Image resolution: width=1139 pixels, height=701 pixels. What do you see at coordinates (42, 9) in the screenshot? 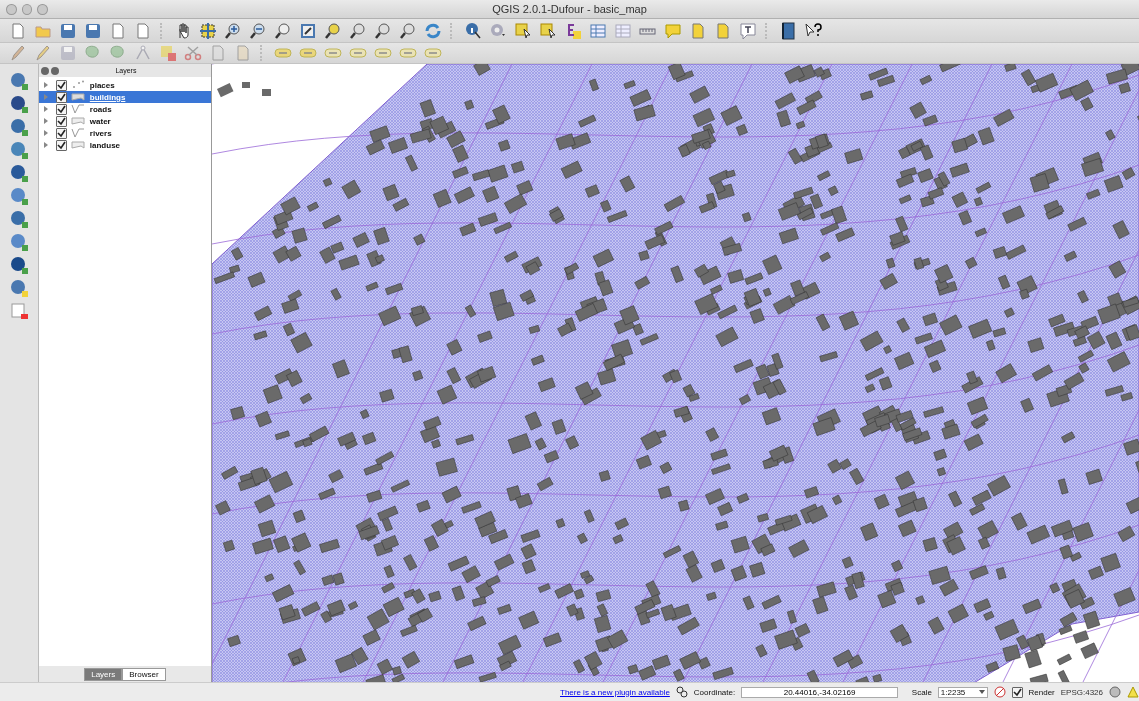
I see `zoom-window-button` at bounding box center [42, 9].